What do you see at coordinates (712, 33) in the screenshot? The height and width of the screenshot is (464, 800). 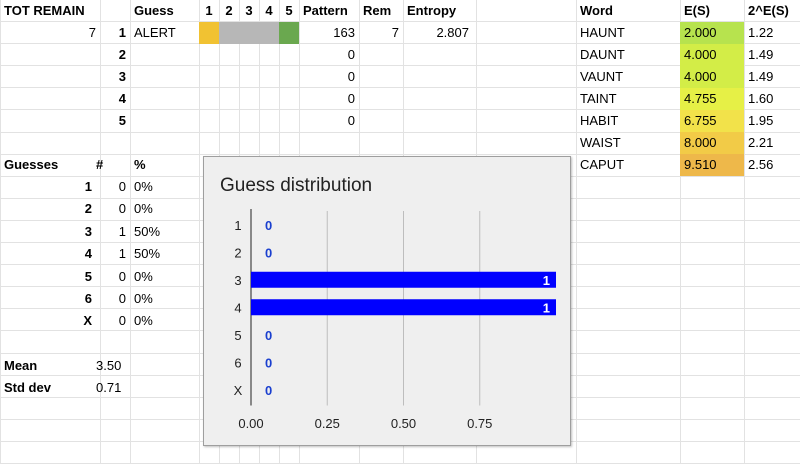 I see `candidate-es: 2.000` at bounding box center [712, 33].